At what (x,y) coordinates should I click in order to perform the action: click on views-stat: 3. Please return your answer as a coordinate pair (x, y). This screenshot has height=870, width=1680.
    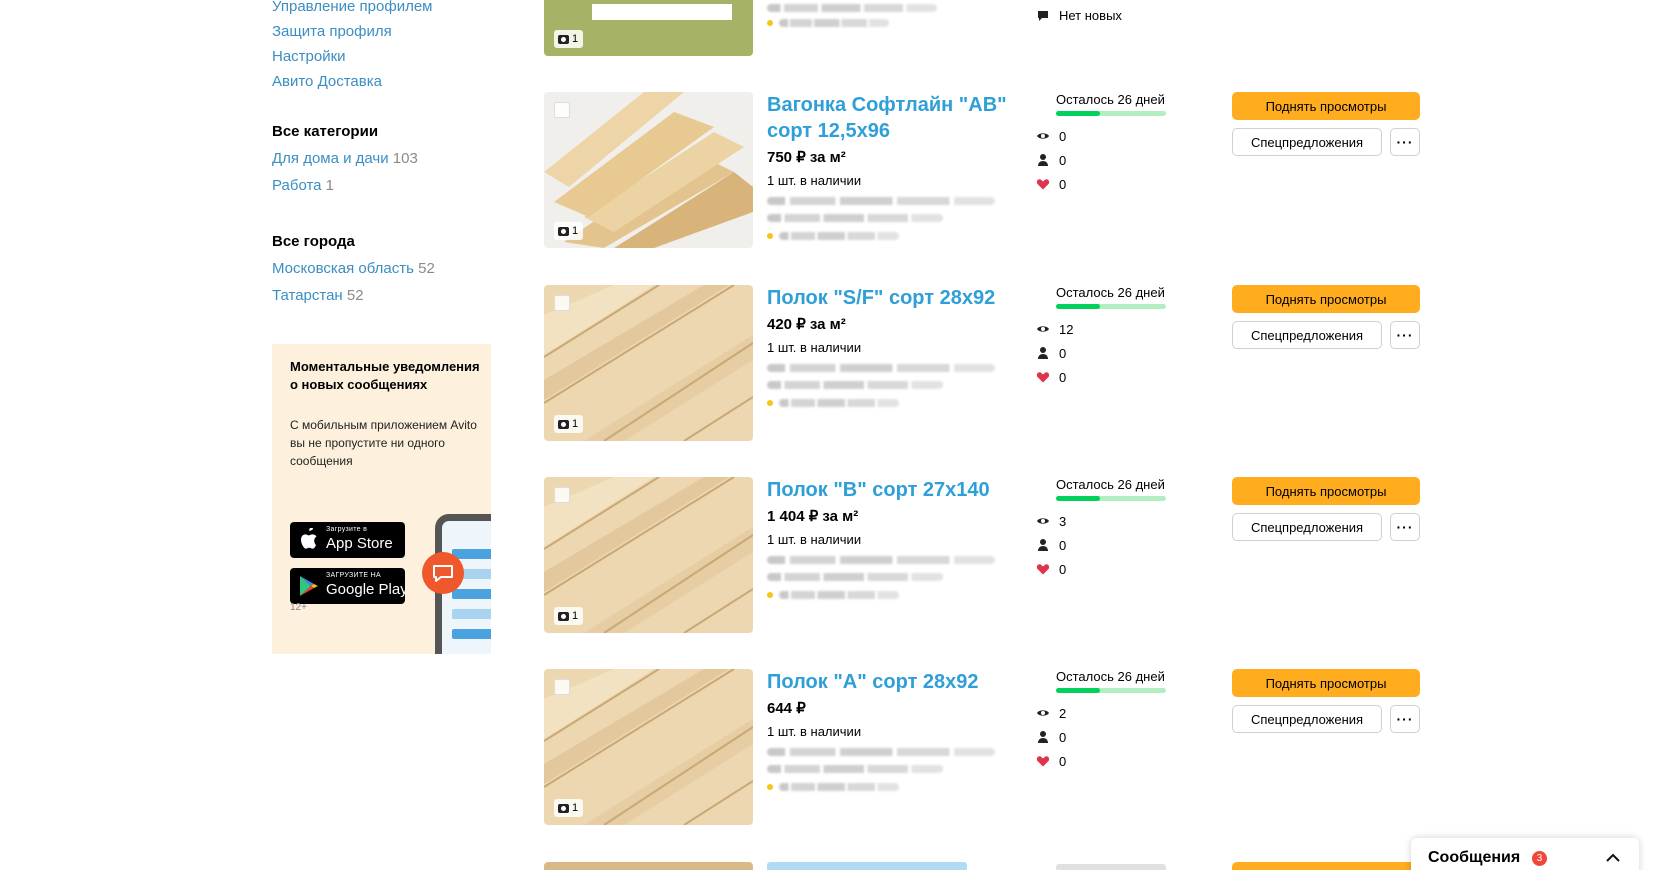
    Looking at the image, I should click on (1051, 521).